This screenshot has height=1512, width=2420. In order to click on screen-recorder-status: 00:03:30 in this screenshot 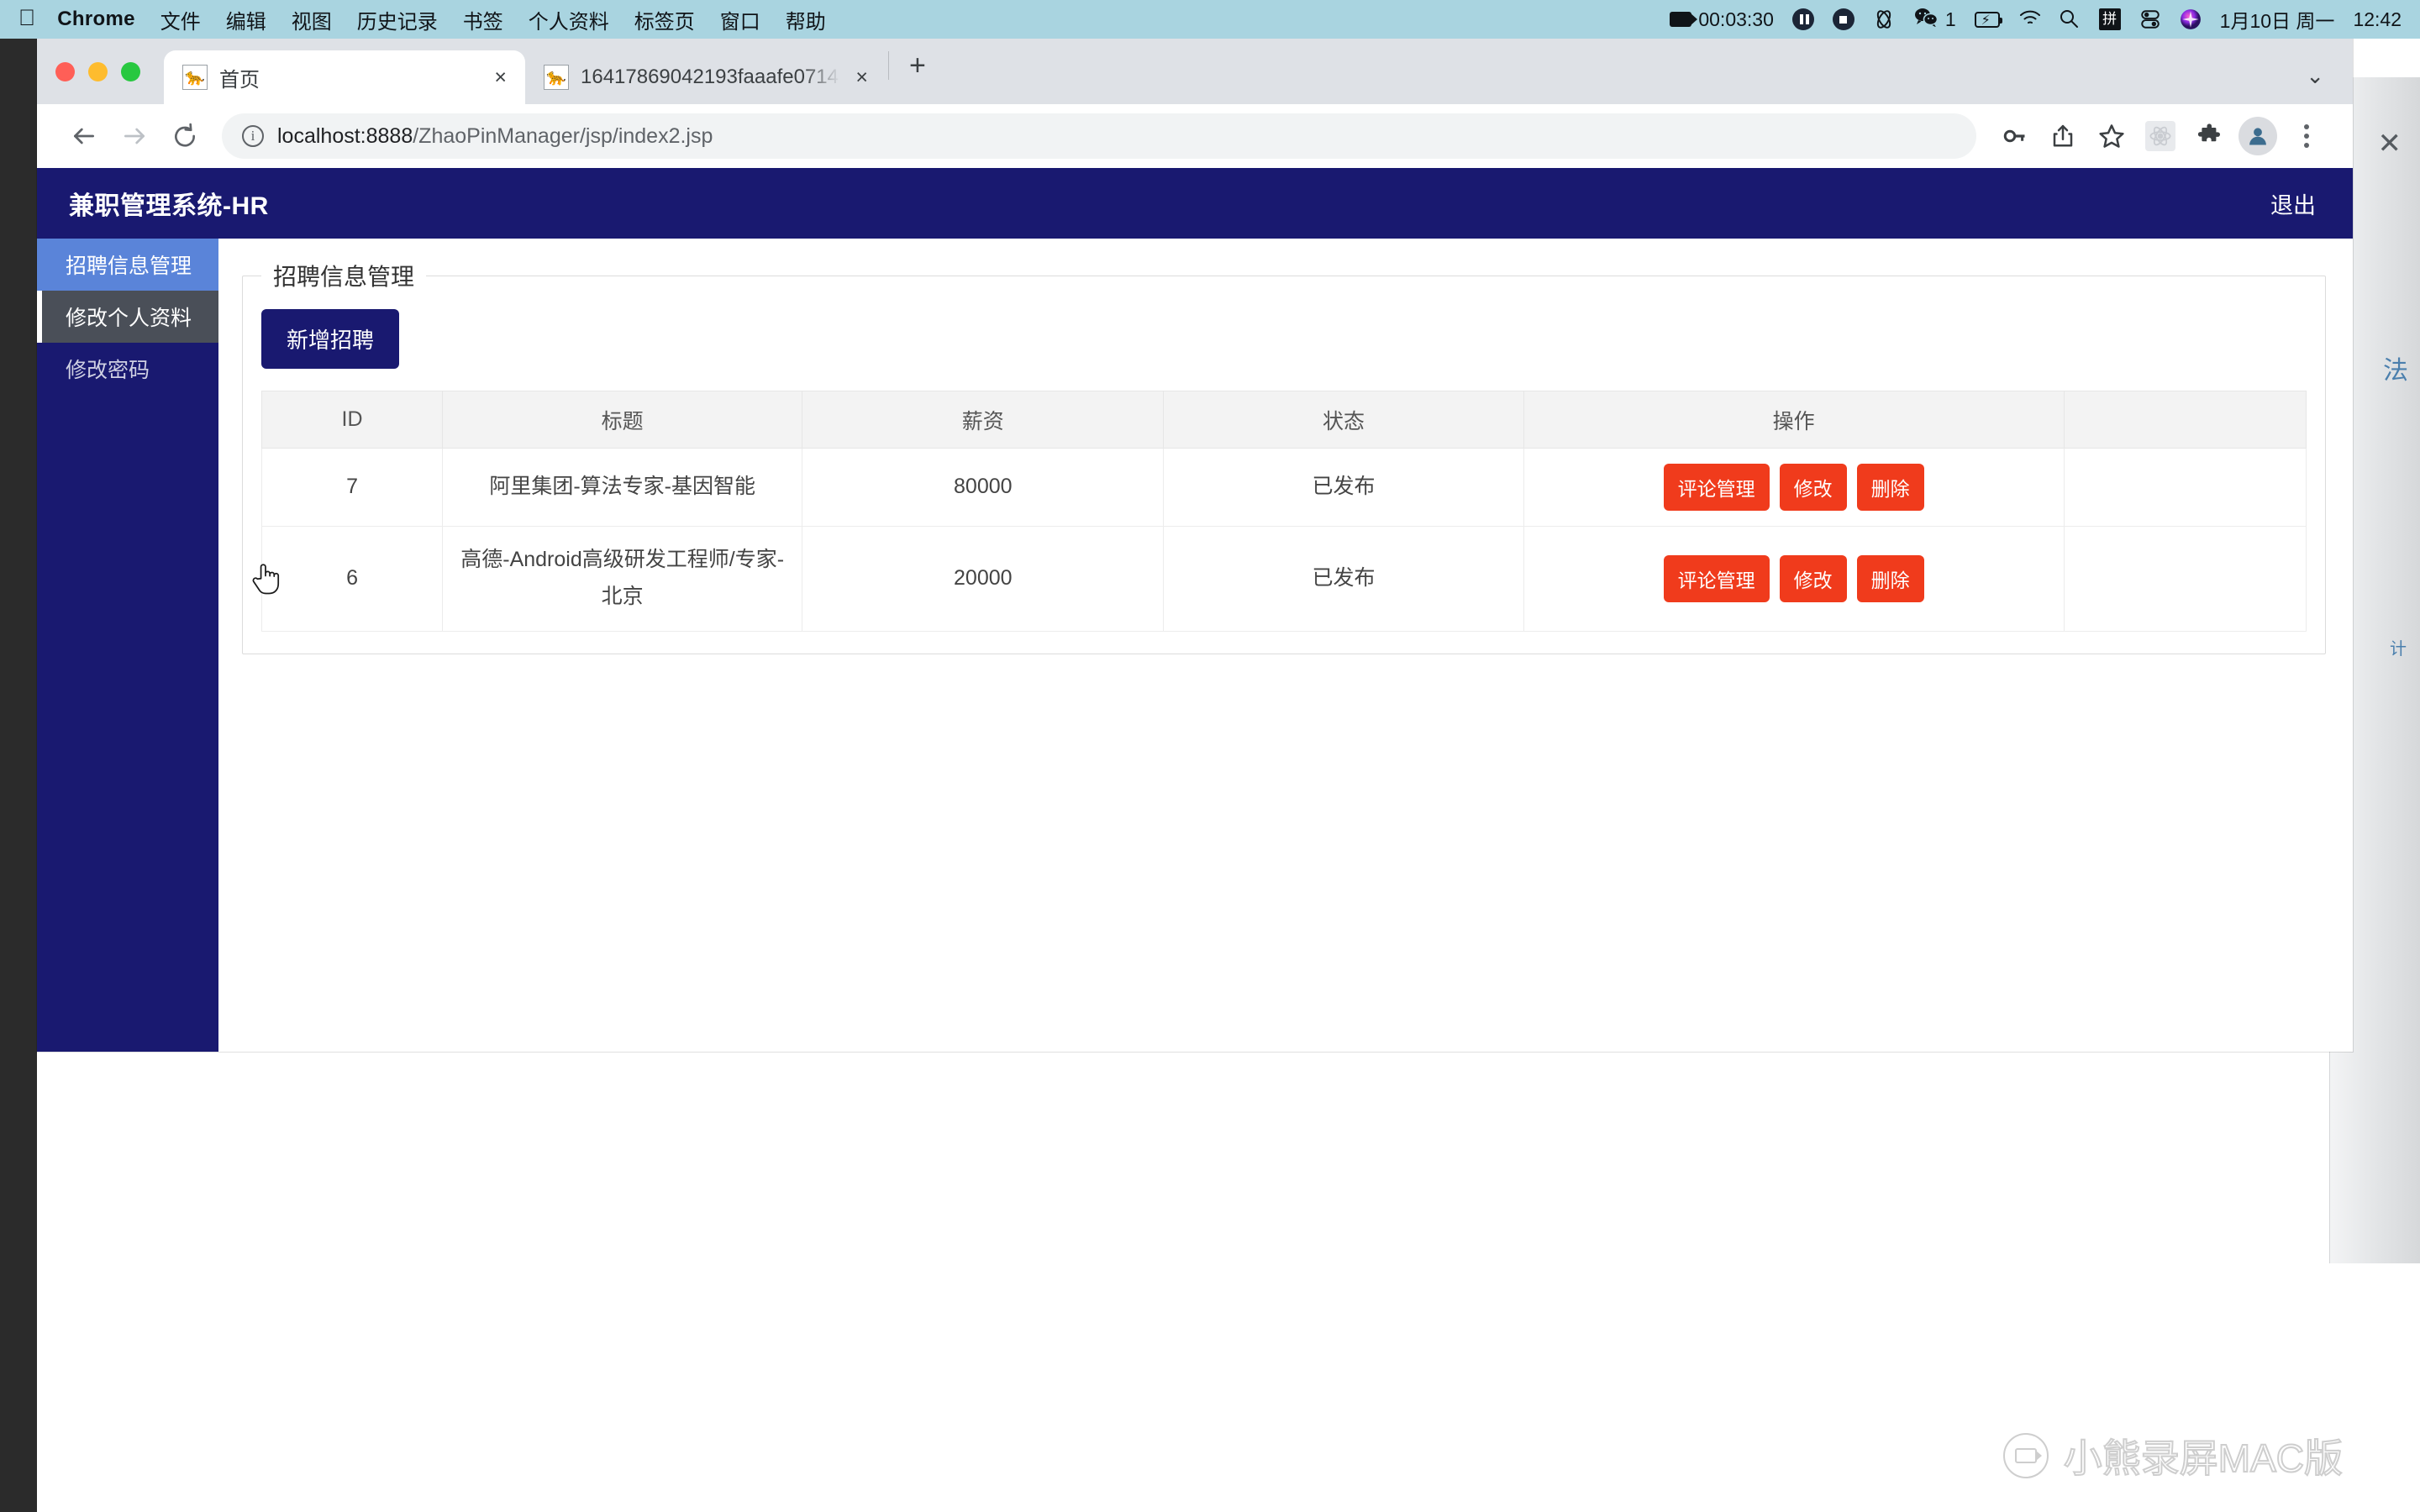, I will do `click(1722, 19)`.